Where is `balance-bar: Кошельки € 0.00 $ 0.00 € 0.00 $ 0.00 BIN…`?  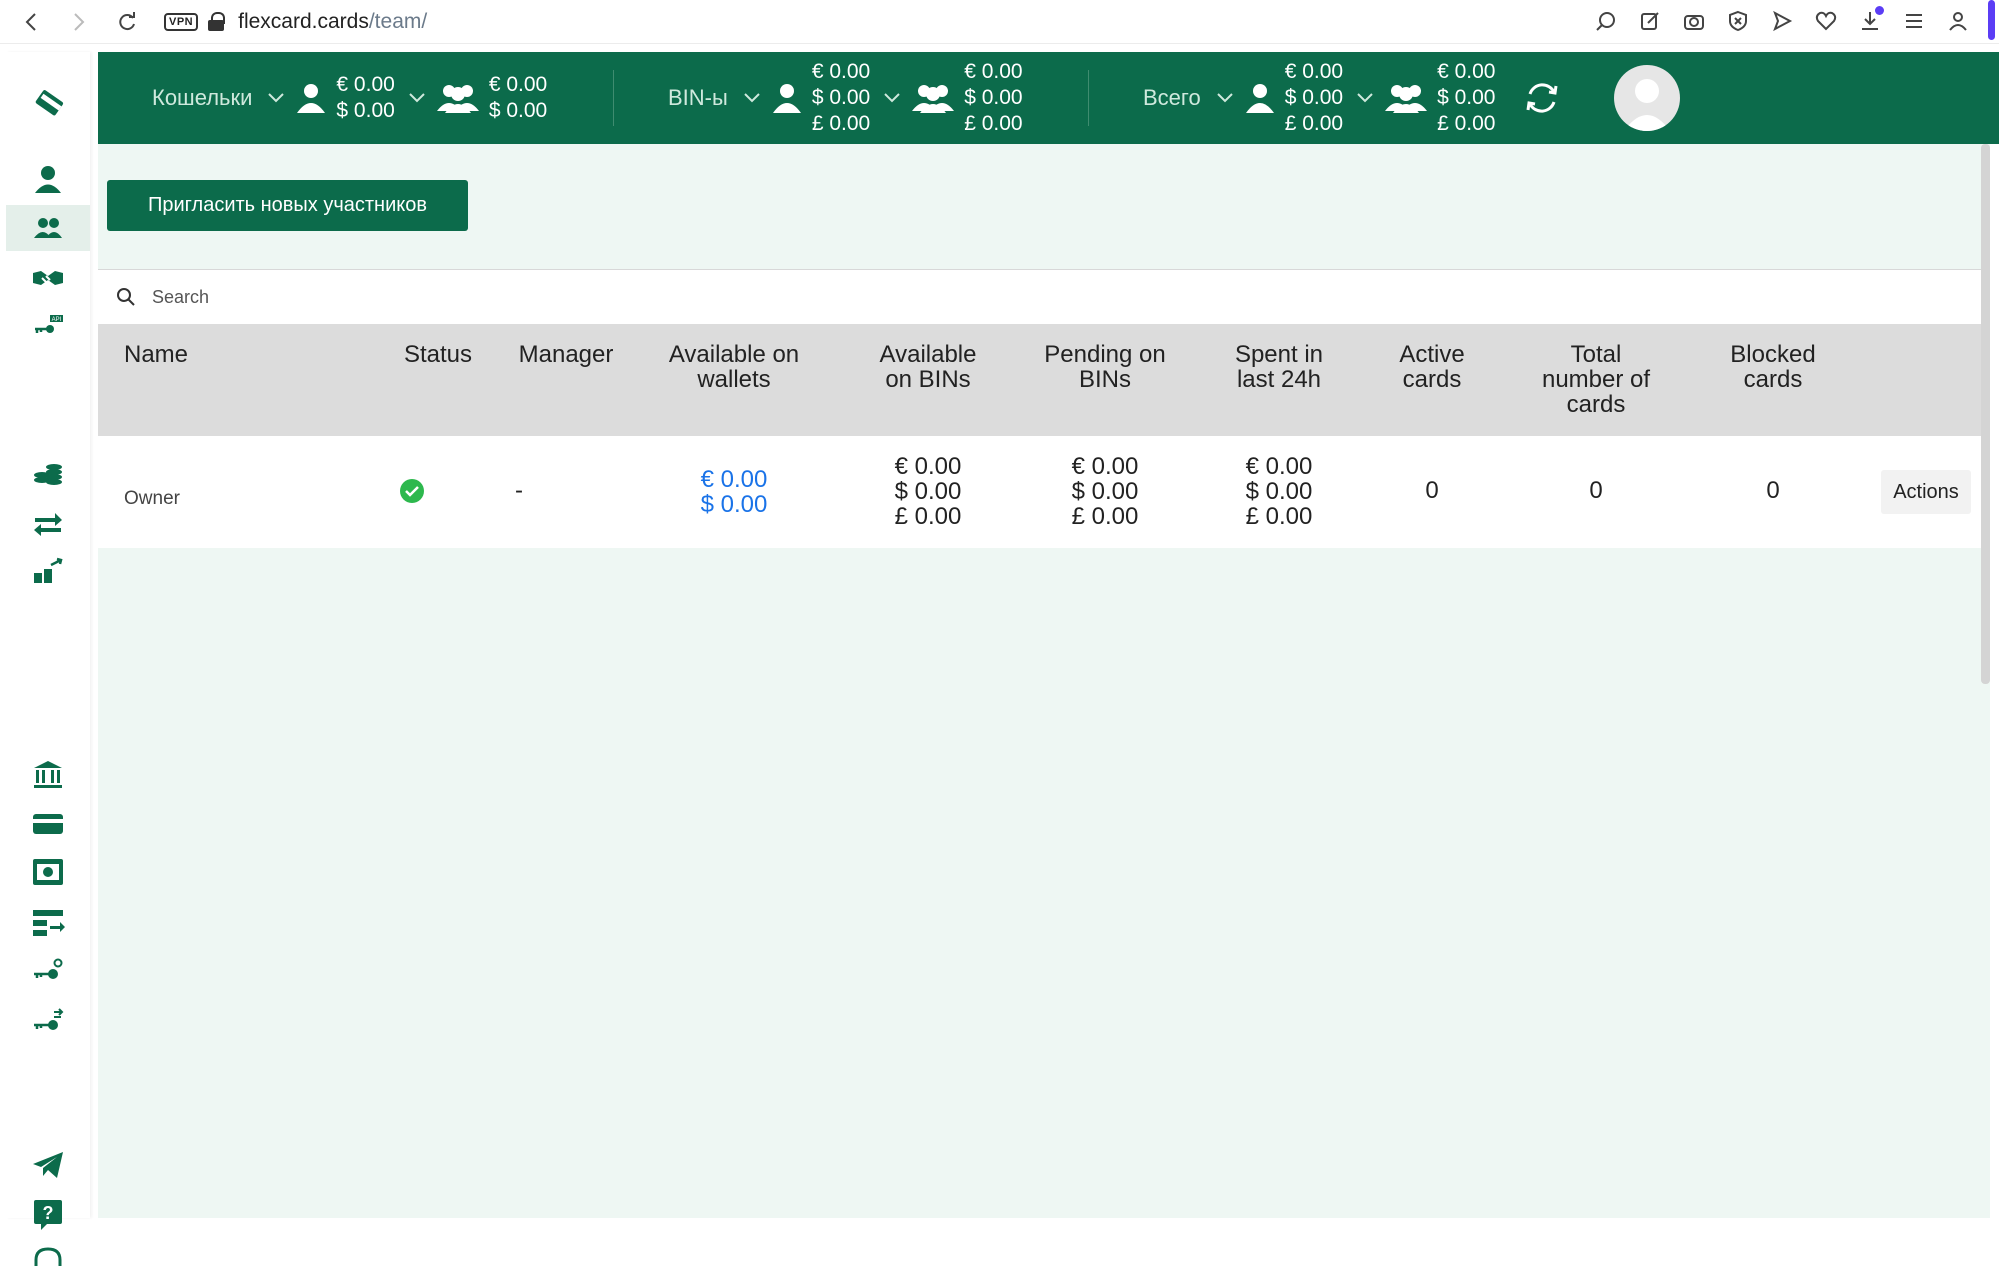 balance-bar: Кошельки € 0.00 $ 0.00 € 0.00 $ 0.00 BIN… is located at coordinates (1048, 98).